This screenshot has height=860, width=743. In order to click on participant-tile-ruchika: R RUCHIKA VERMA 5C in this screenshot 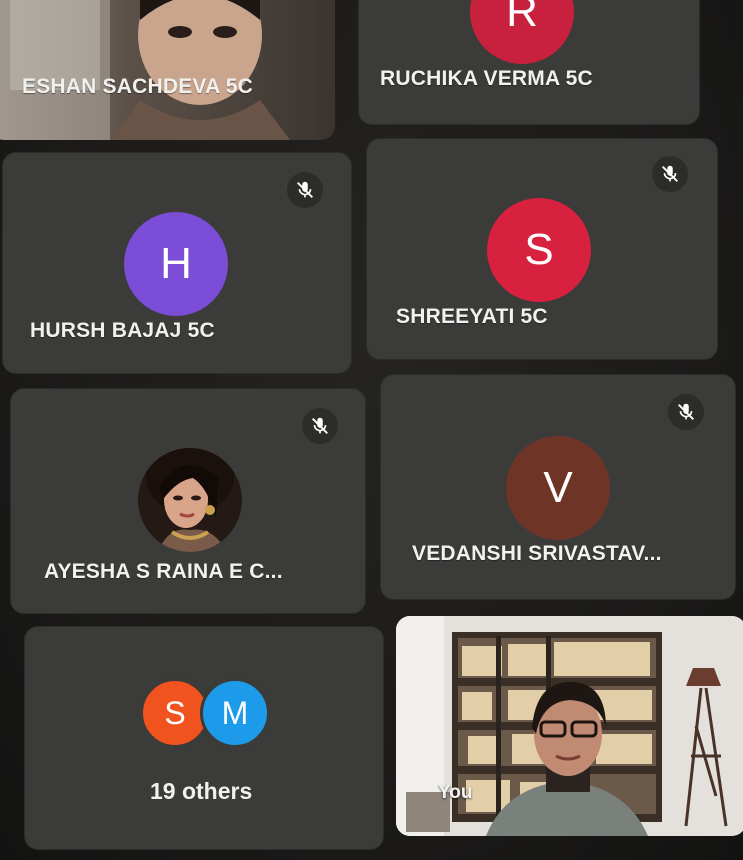, I will do `click(529, 62)`.